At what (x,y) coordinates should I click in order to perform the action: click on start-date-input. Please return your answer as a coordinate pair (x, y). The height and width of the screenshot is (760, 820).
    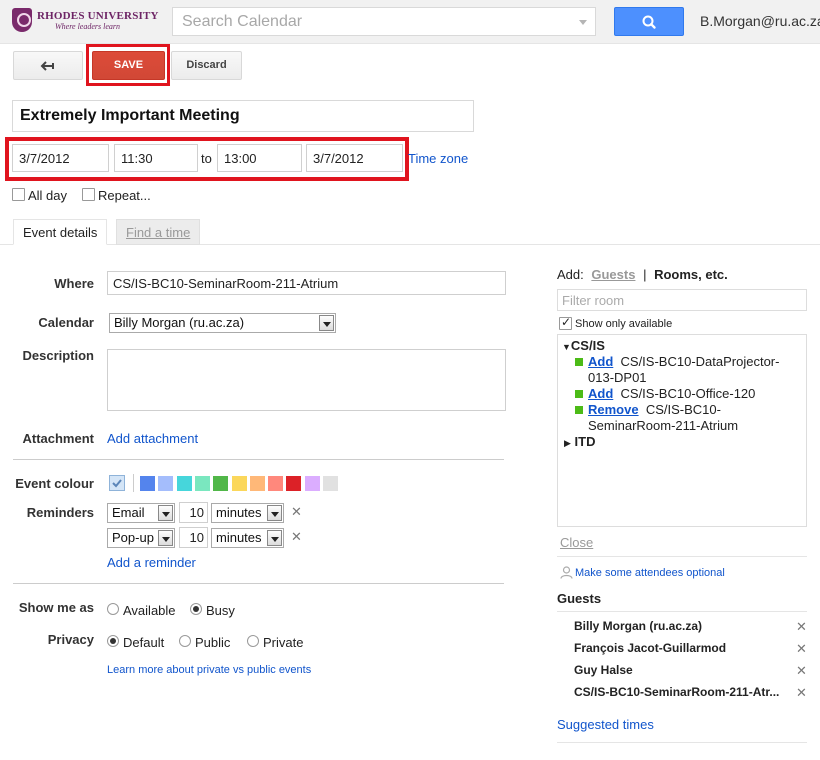
    Looking at the image, I should click on (60, 158).